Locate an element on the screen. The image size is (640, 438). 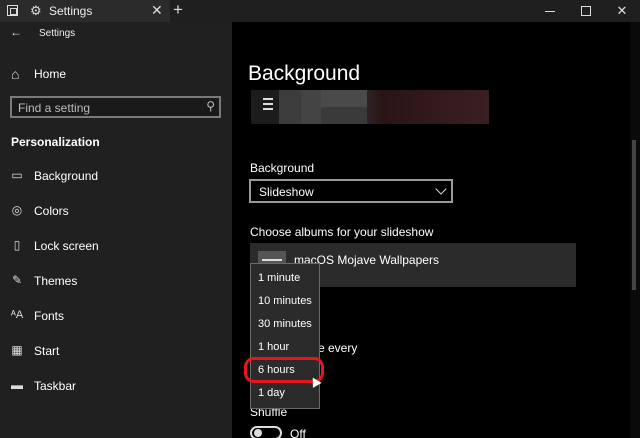
sidebar-item-label: Background is located at coordinates (66, 176).